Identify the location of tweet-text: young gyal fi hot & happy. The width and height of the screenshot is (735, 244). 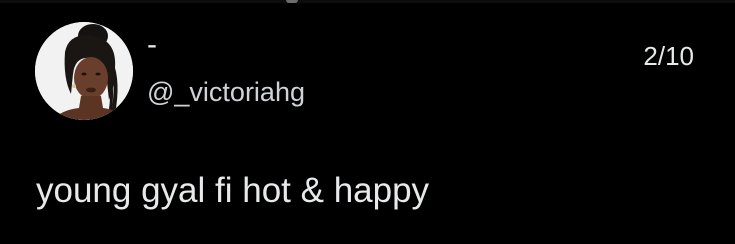
(233, 190).